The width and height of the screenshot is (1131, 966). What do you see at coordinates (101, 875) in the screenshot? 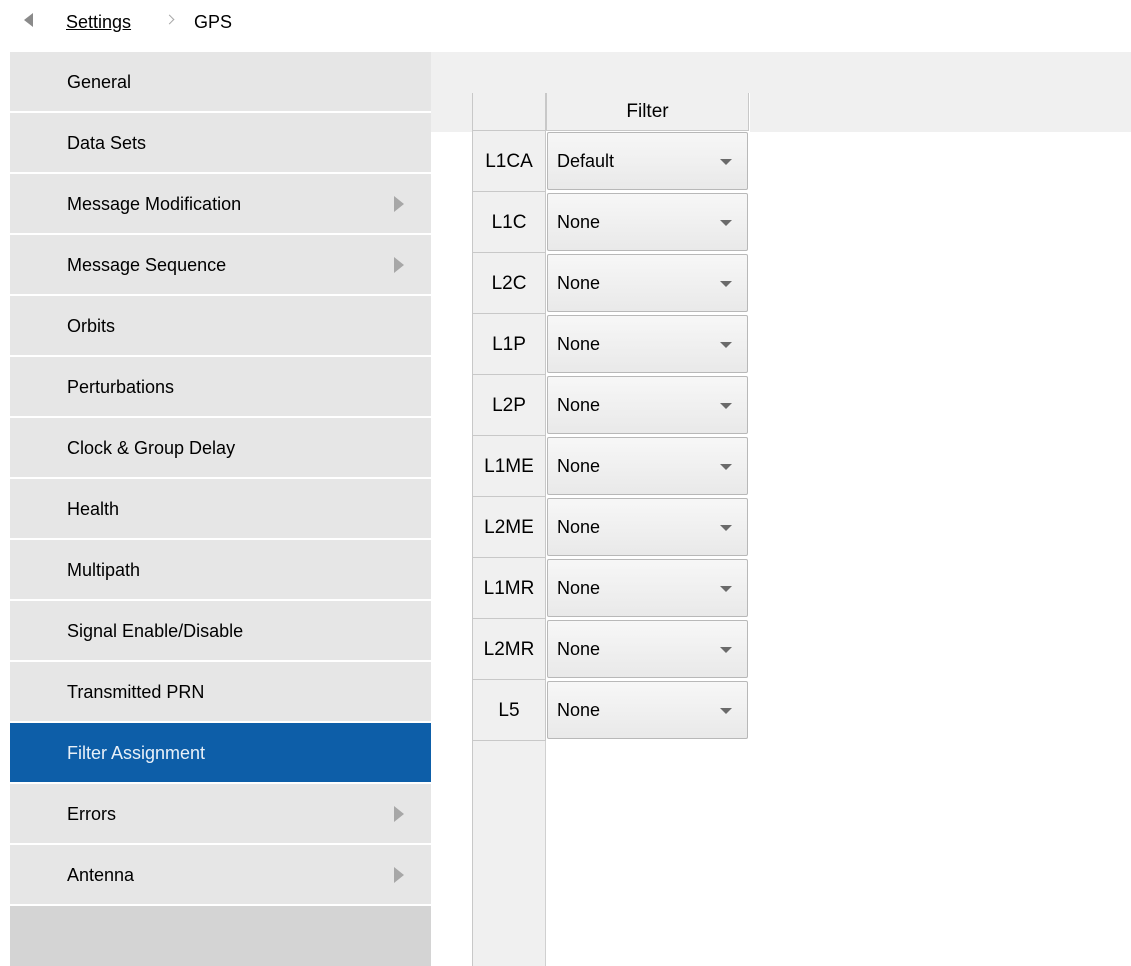
I see `sidebar-item-label: Antenna` at bounding box center [101, 875].